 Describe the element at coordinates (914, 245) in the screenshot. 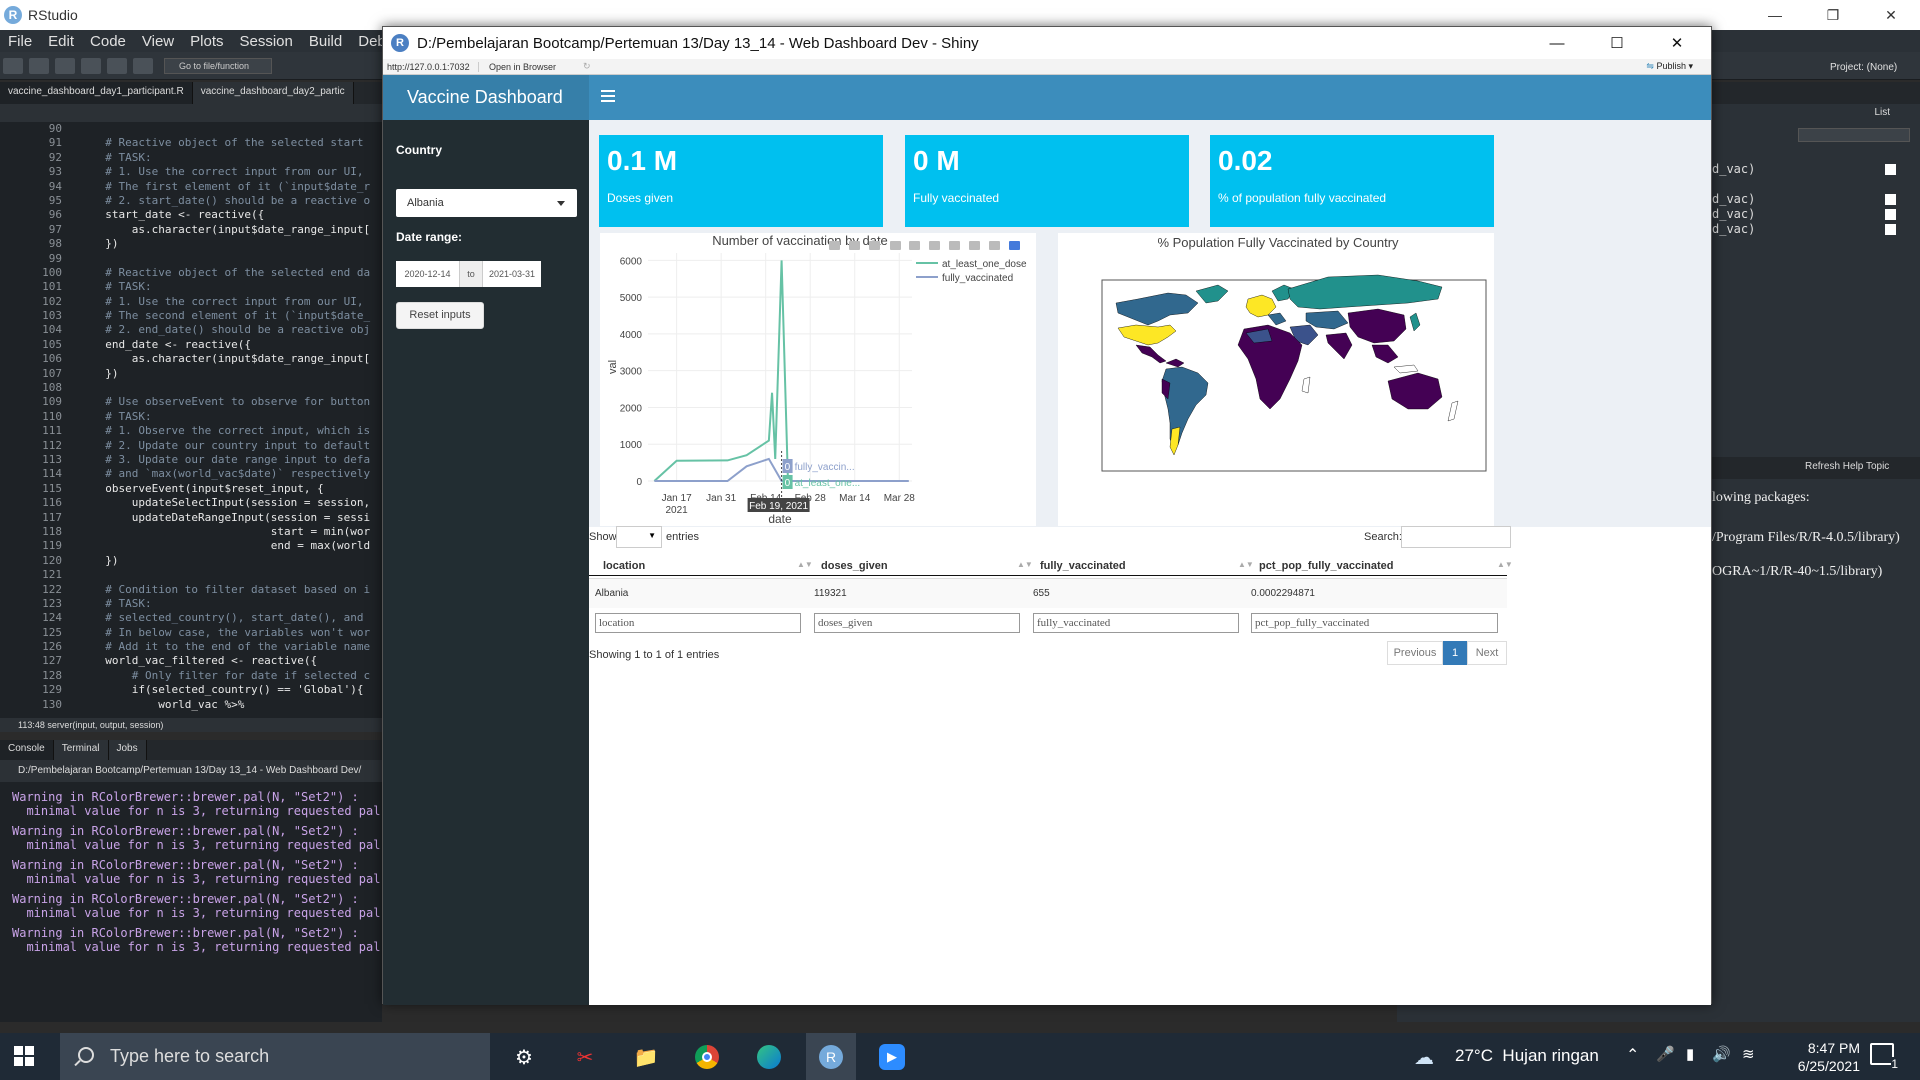

I see `lasso-icon` at that location.